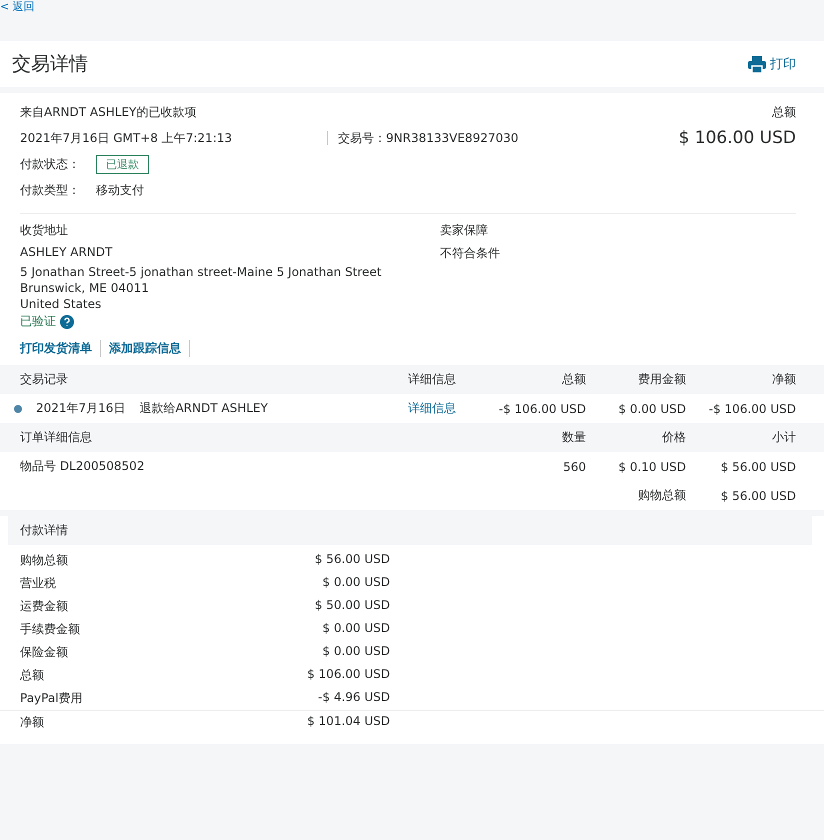  Describe the element at coordinates (651, 467) in the screenshot. I see `table-cell-text: $ 0.10 USD` at that location.